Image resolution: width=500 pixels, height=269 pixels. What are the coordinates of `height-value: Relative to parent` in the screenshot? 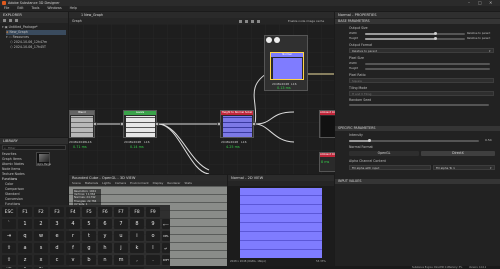 It's located at (482, 38).